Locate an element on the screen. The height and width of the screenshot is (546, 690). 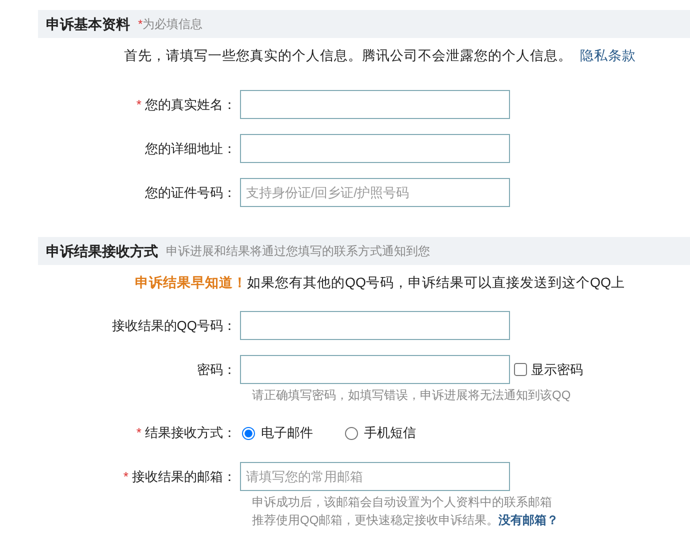
no-email-link: 没有邮箱？ is located at coordinates (528, 520).